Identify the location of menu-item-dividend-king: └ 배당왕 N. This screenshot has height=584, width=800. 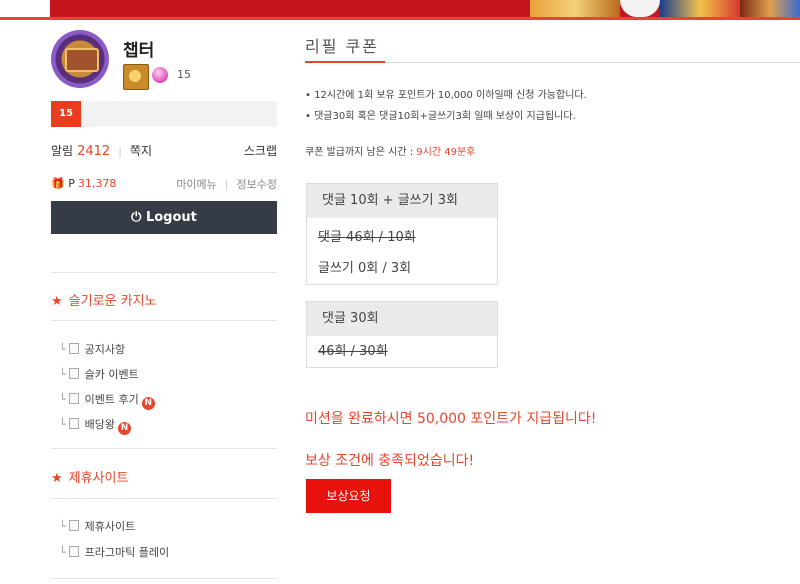
(95, 425).